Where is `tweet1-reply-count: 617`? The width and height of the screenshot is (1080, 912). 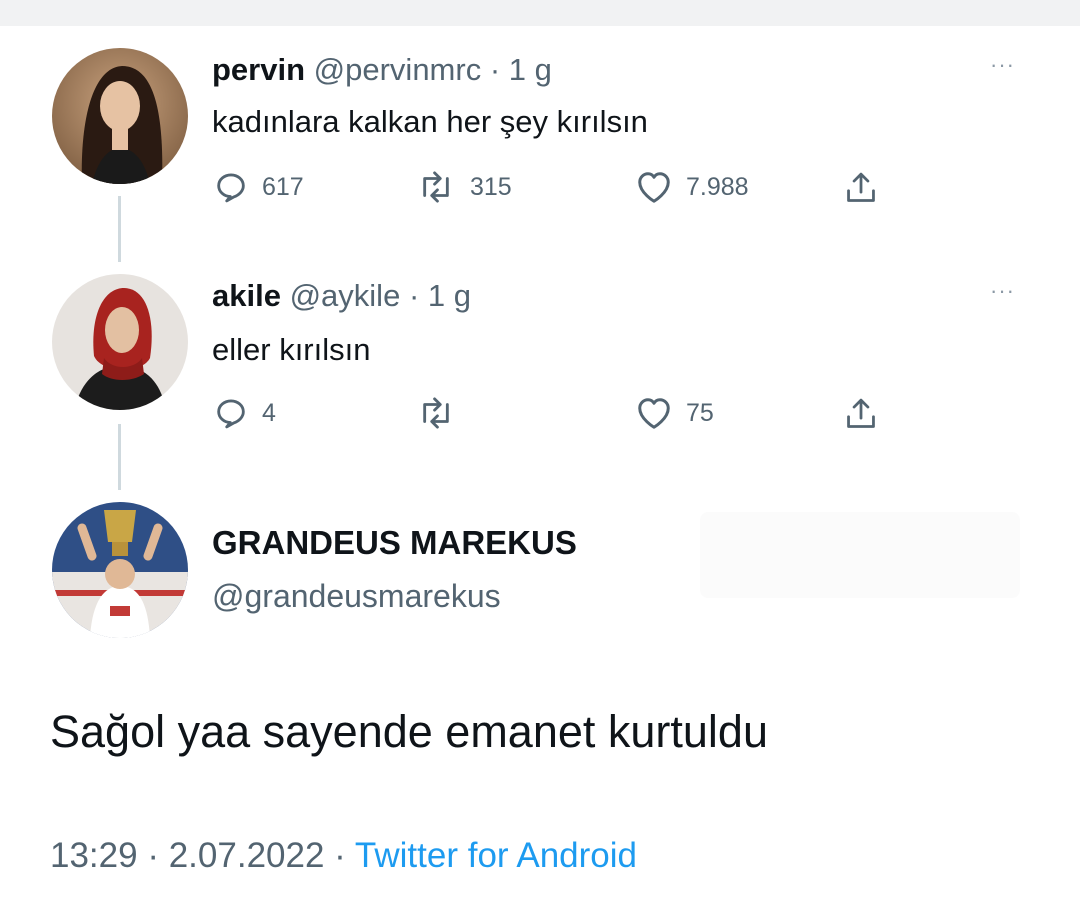
tweet1-reply-count: 617 is located at coordinates (283, 186).